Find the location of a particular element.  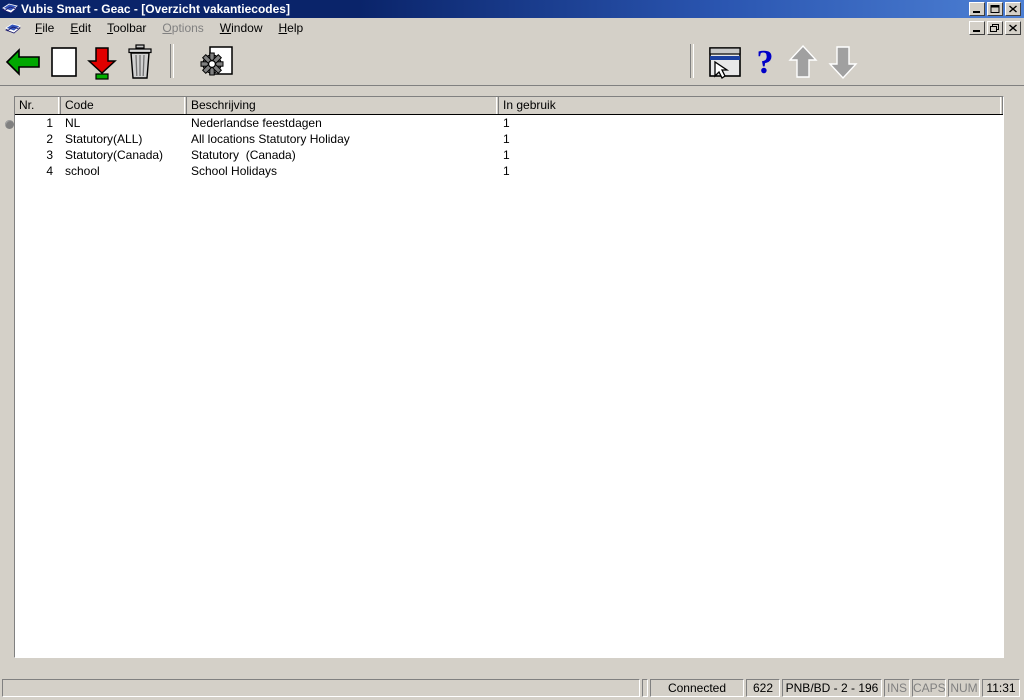

status-message is located at coordinates (321, 688).